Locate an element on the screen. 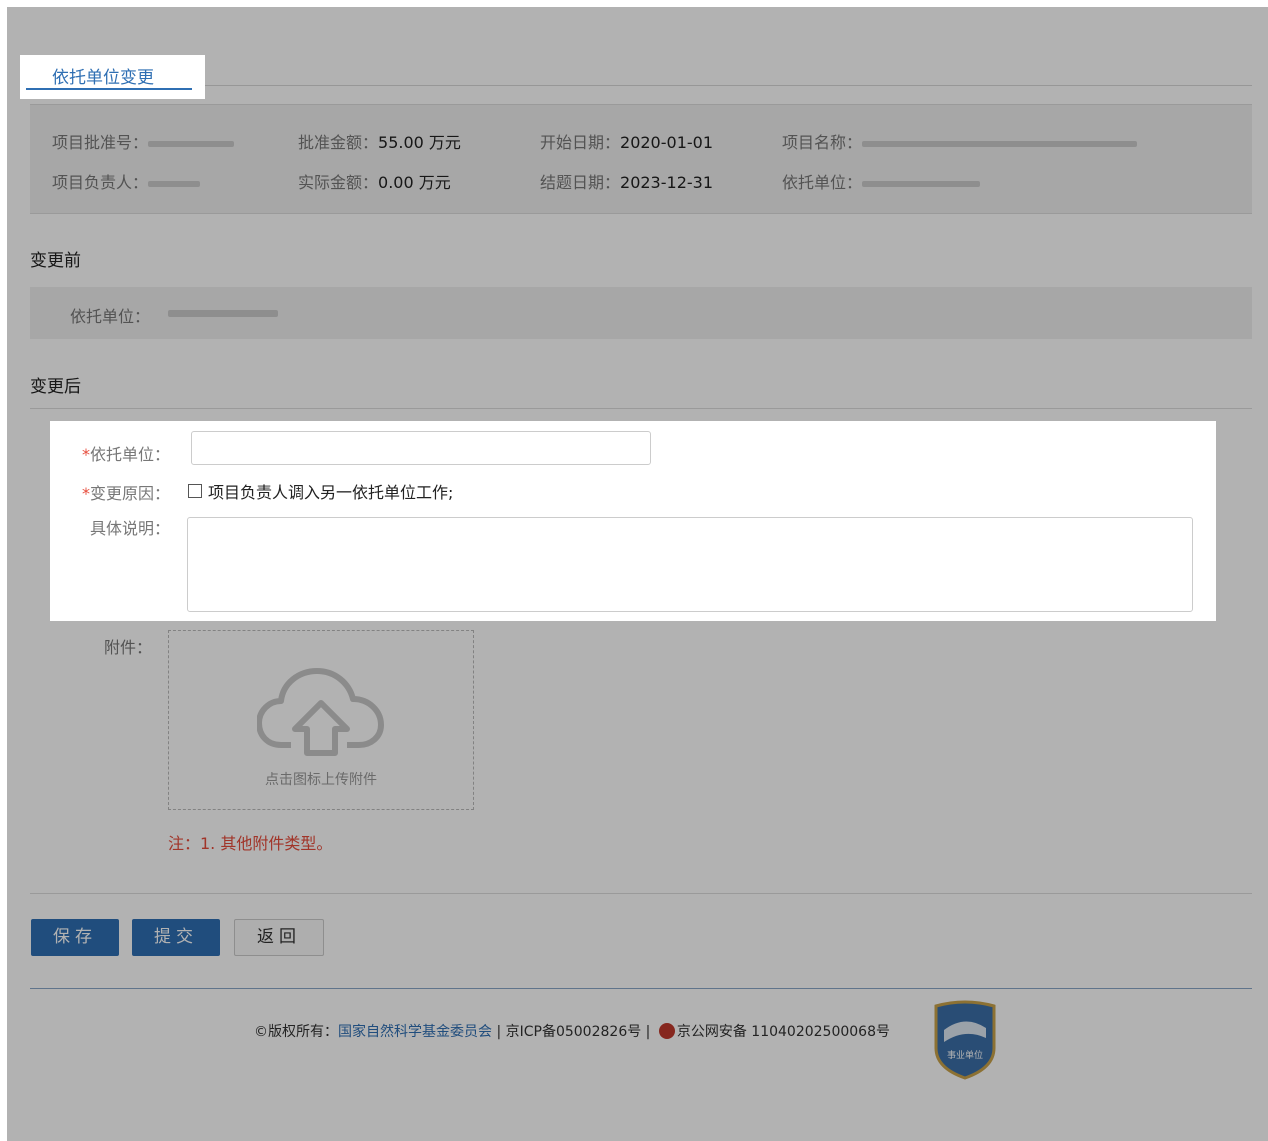 This screenshot has width=1268, height=1141. attachment-note: 注：1. 其他附件类型。 is located at coordinates (250, 843).